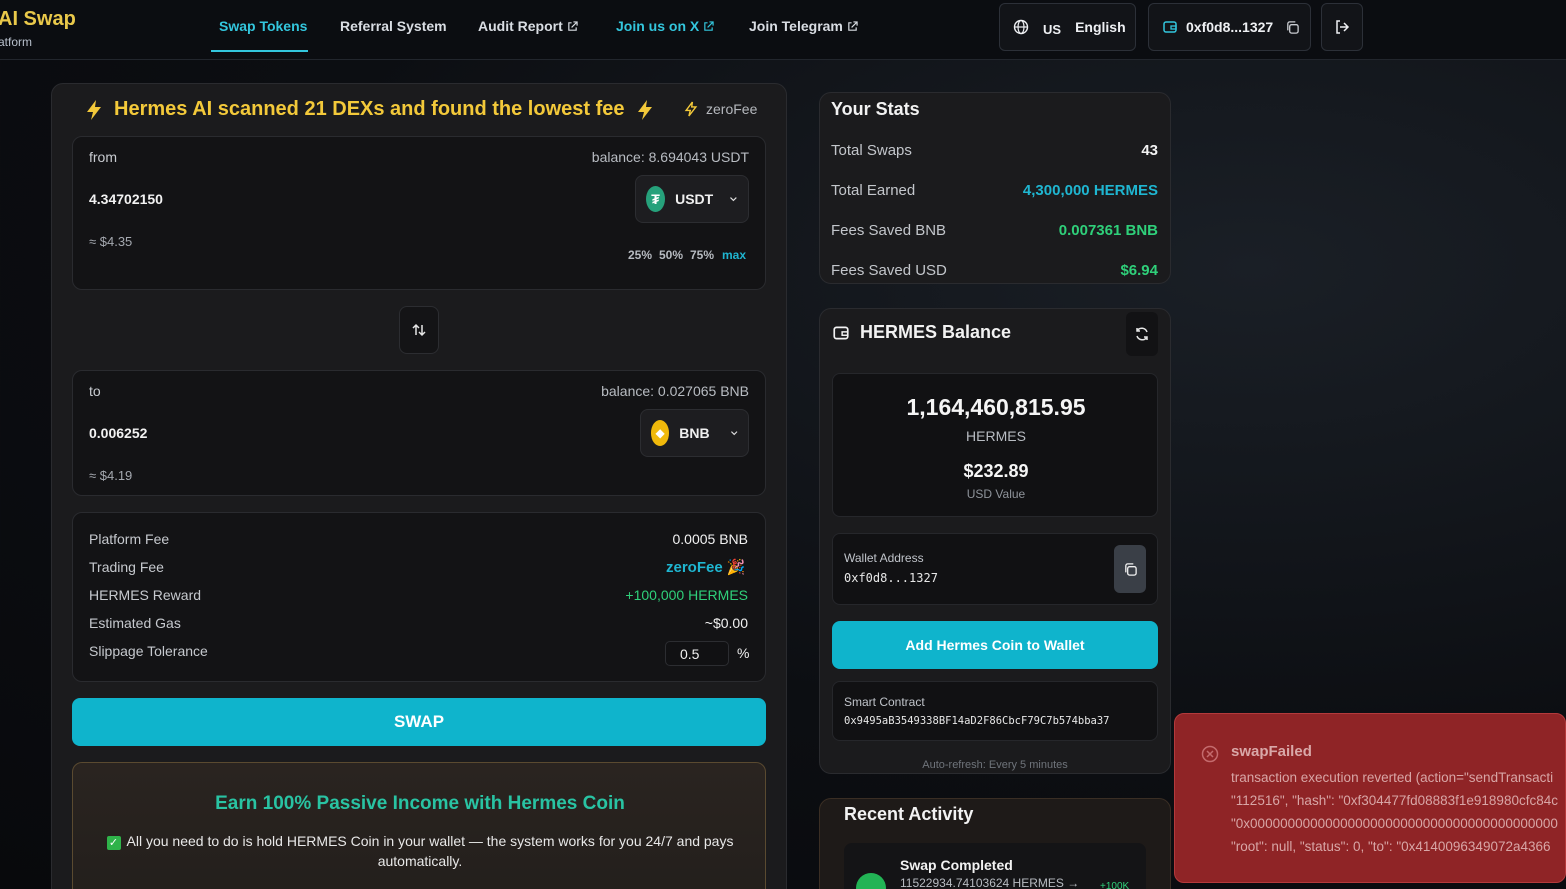 Image resolution: width=1566 pixels, height=889 pixels. What do you see at coordinates (95, 391) in the screenshot?
I see `to-label: to` at bounding box center [95, 391].